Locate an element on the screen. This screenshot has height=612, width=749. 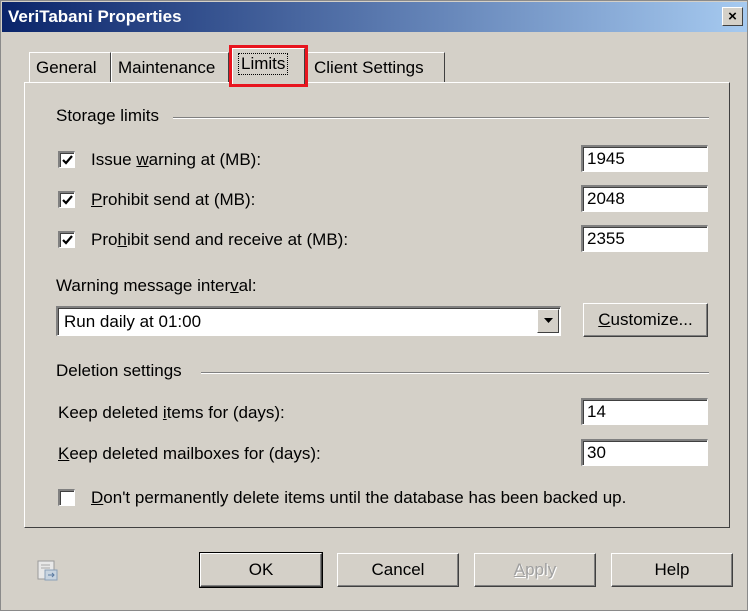
storage-limits-divider is located at coordinates (441, 118).